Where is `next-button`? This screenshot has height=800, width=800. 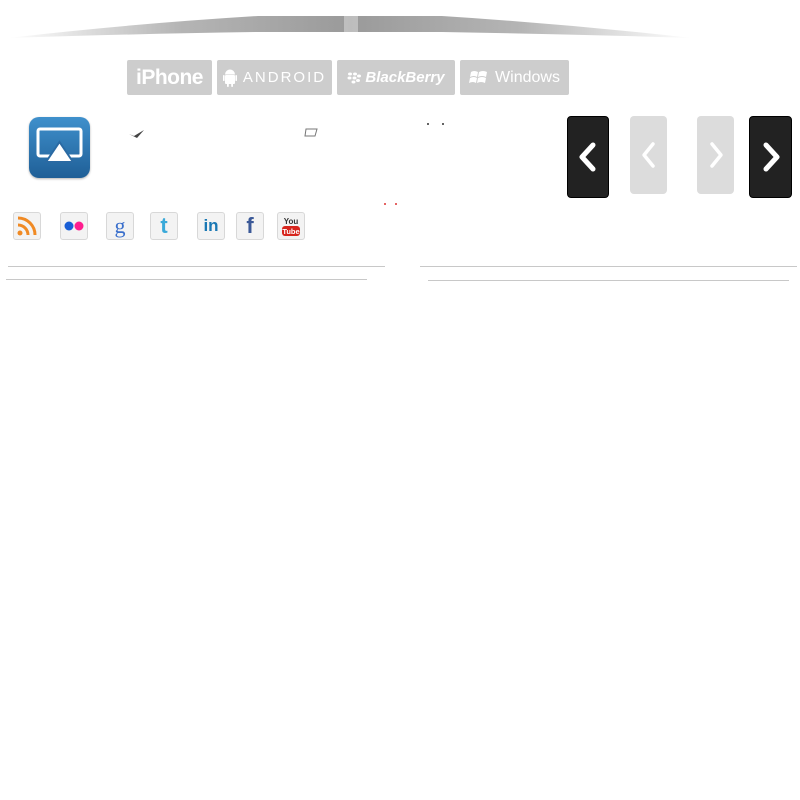
next-button is located at coordinates (770, 157).